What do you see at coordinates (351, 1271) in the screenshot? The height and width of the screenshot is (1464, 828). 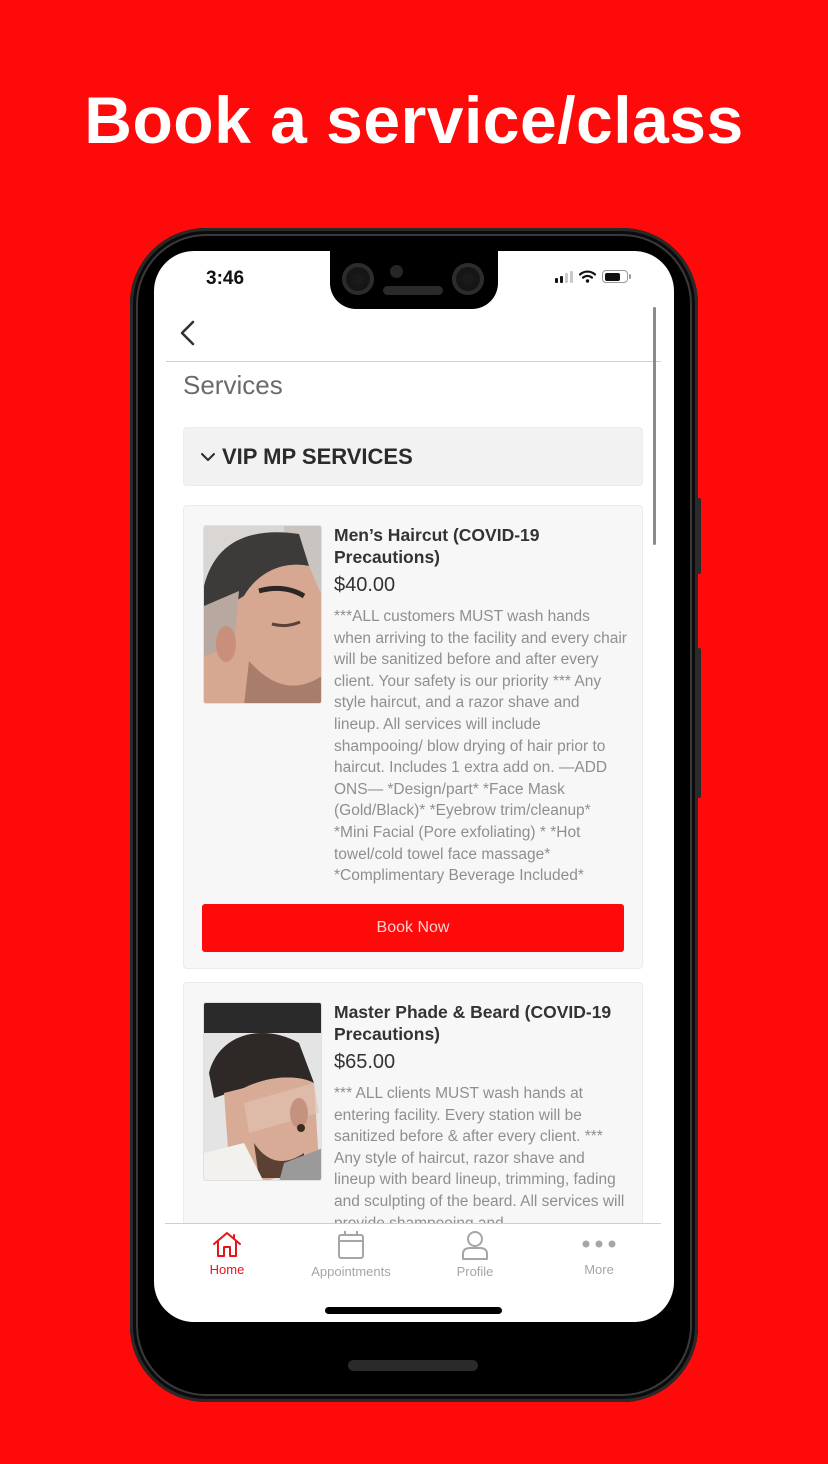 I see `tab-label: Appointments` at bounding box center [351, 1271].